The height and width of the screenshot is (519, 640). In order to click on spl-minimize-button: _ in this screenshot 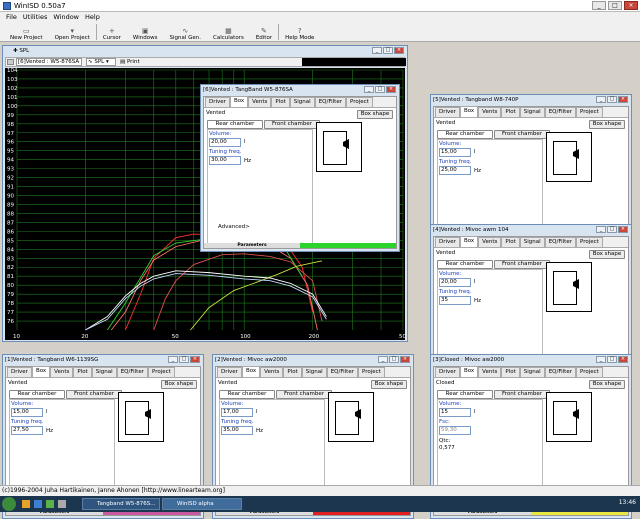, I will do `click(377, 50)`.